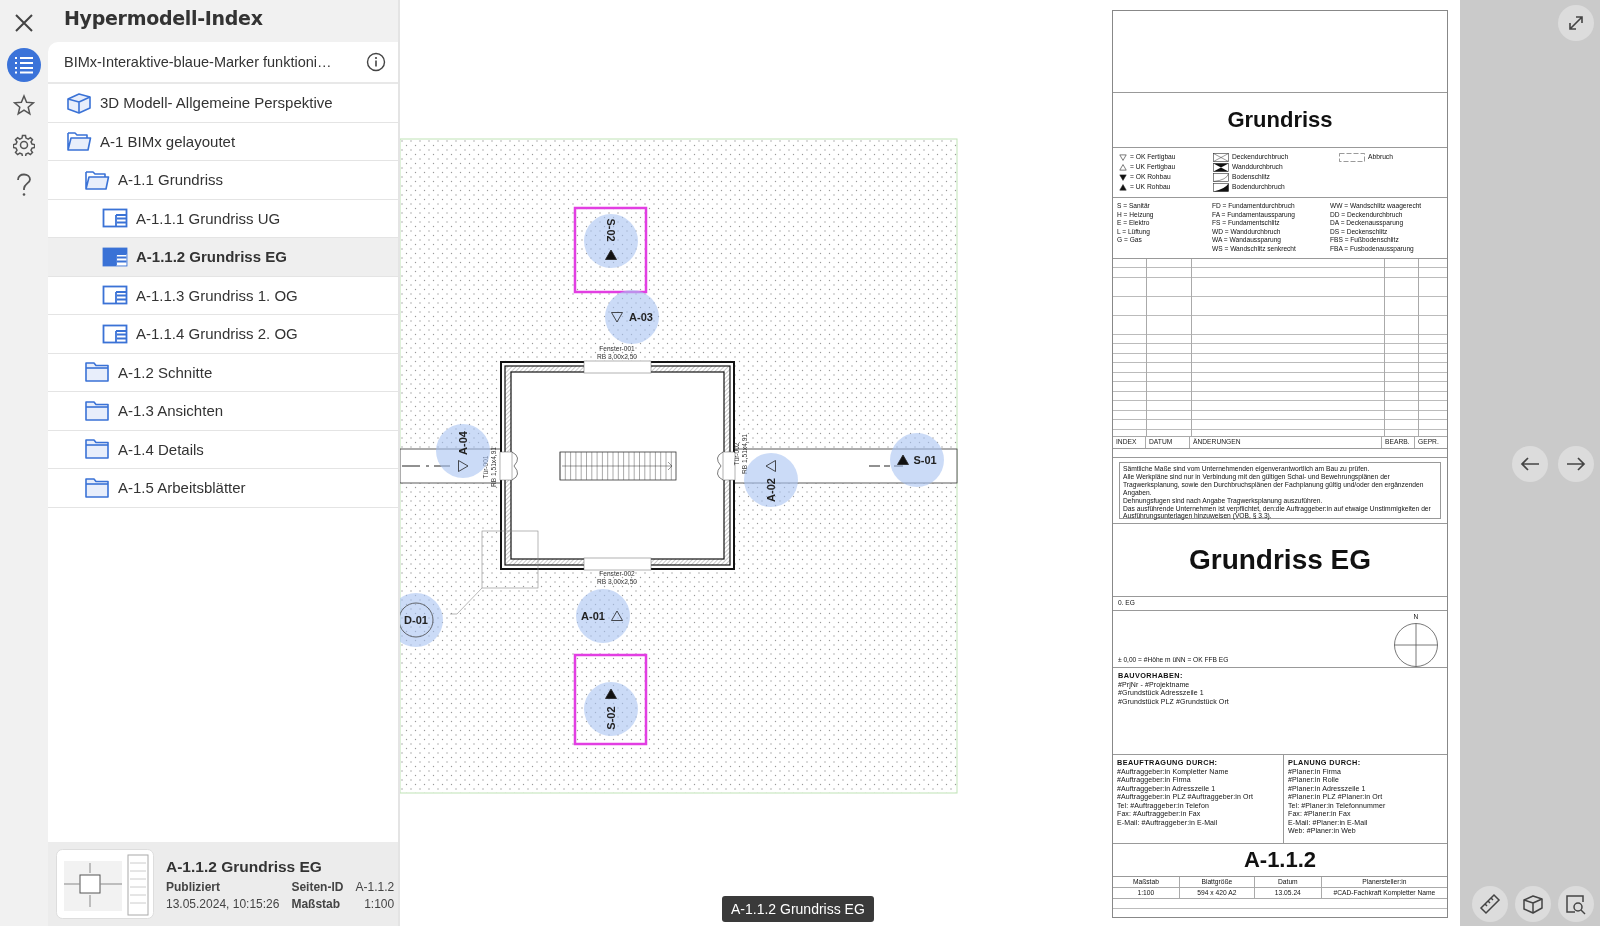 The width and height of the screenshot is (1600, 926). I want to click on tree-item: A-1 BIMx gelayoutet, so click(223, 141).